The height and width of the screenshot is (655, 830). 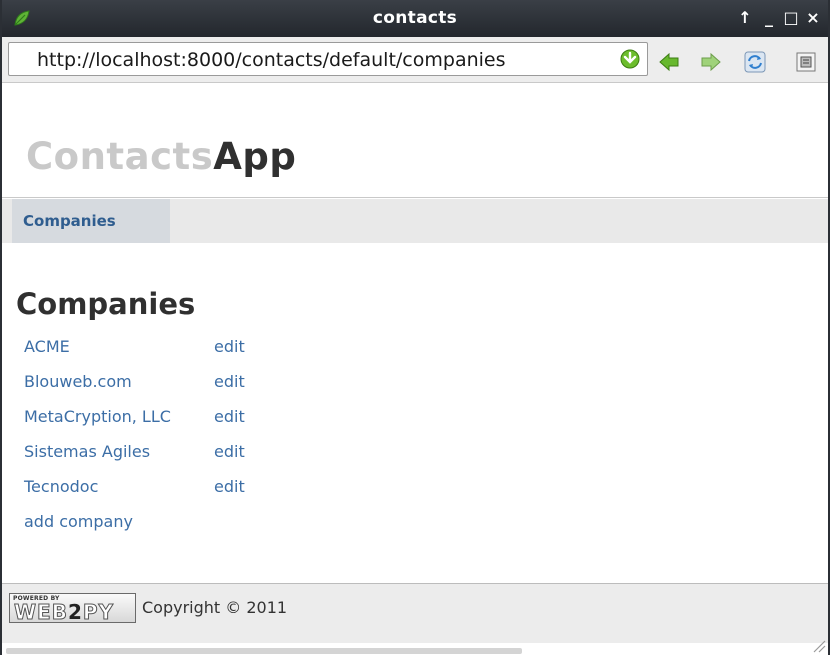 I want to click on page-footer: POWERED BY WEB2PY Copyright © 2011, so click(x=415, y=613).